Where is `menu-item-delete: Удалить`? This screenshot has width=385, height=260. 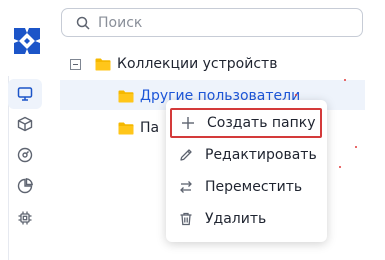
menu-item-delete: Удалить is located at coordinates (246, 219).